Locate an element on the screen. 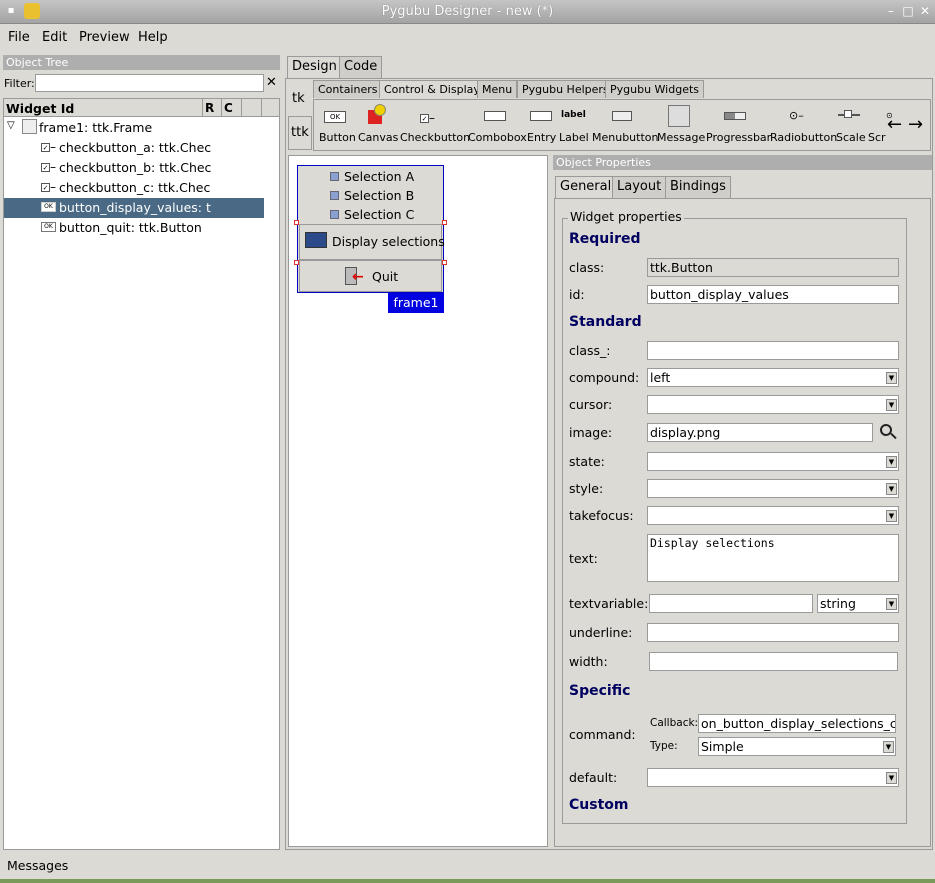 This screenshot has width=935, height=883. col-r: R is located at coordinates (209, 108).